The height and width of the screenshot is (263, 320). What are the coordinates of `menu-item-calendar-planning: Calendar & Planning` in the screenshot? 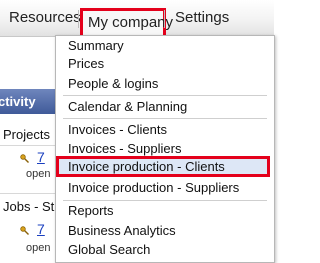 It's located at (164, 107).